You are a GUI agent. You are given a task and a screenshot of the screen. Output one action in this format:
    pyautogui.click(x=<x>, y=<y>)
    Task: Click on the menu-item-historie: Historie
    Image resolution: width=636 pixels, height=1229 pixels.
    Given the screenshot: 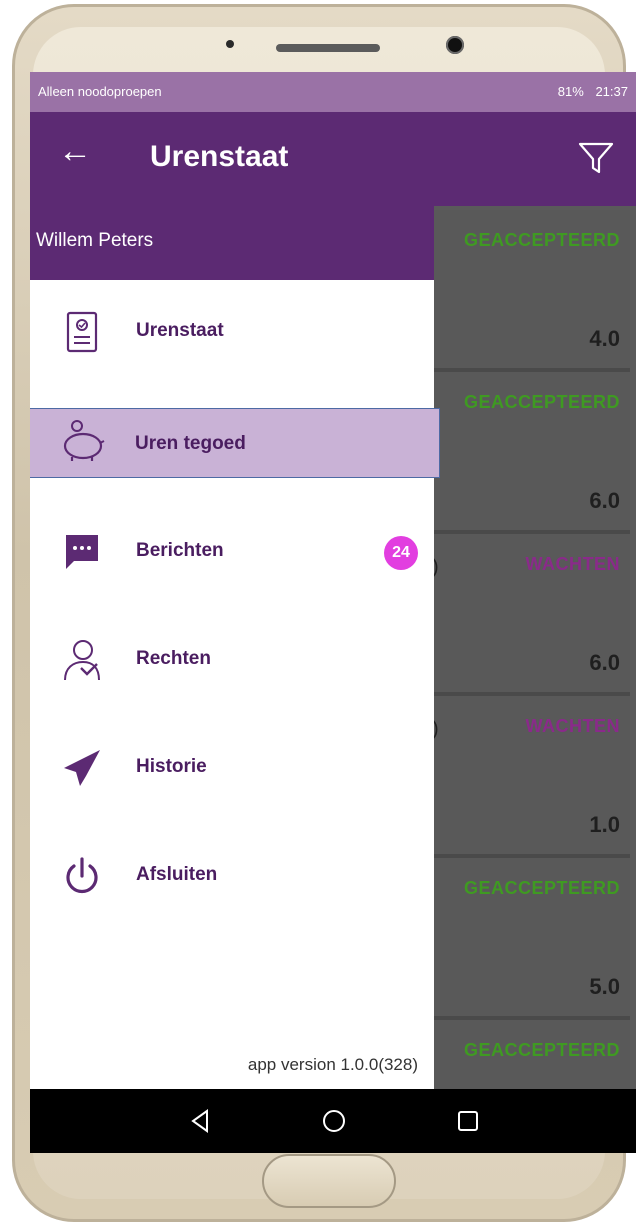 What is the action you would take?
    pyautogui.click(x=232, y=768)
    